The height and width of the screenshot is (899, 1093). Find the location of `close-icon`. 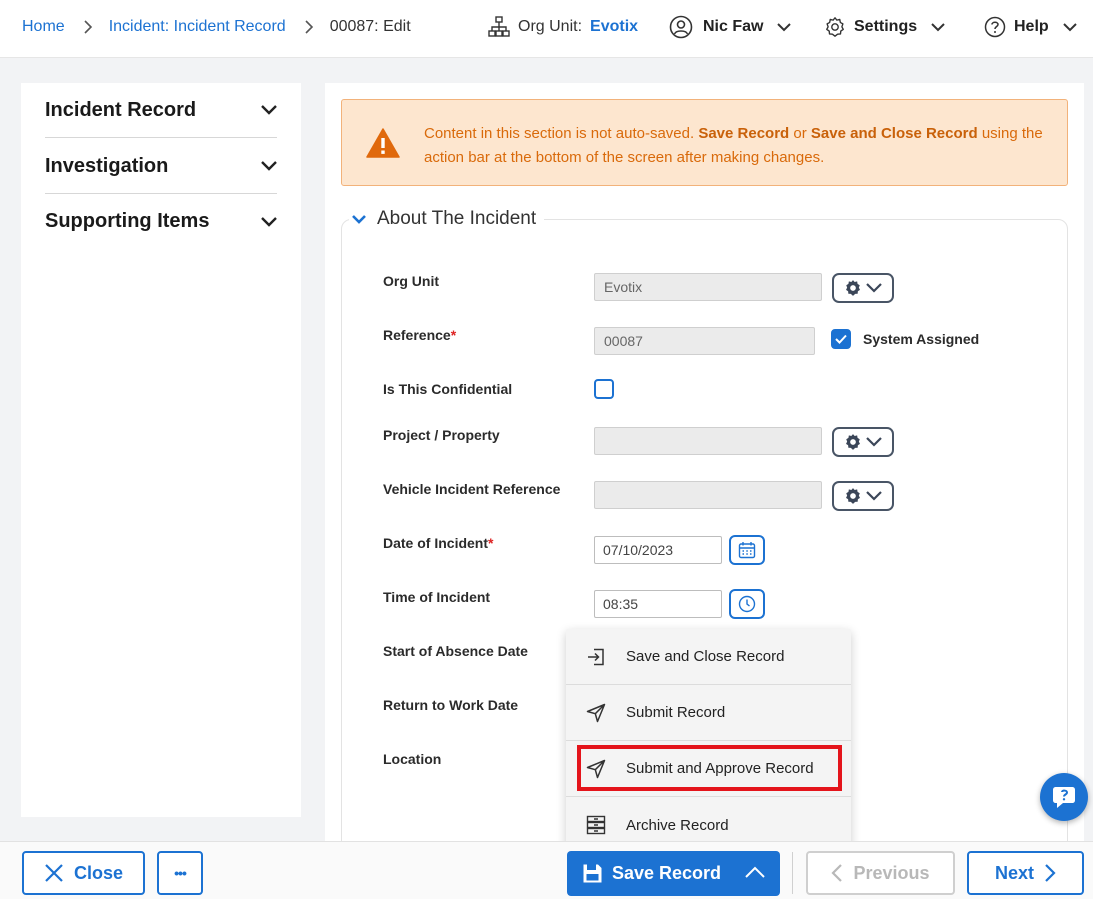

close-icon is located at coordinates (54, 873).